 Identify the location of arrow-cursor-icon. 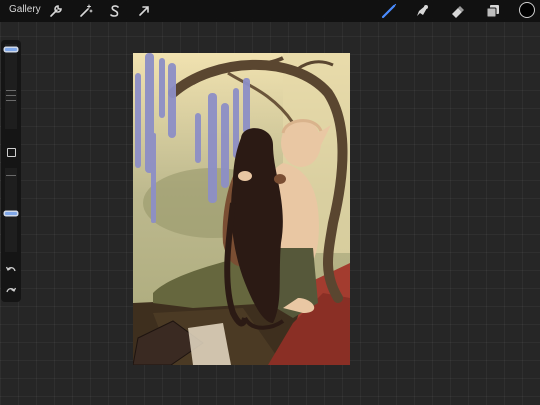
(144, 11).